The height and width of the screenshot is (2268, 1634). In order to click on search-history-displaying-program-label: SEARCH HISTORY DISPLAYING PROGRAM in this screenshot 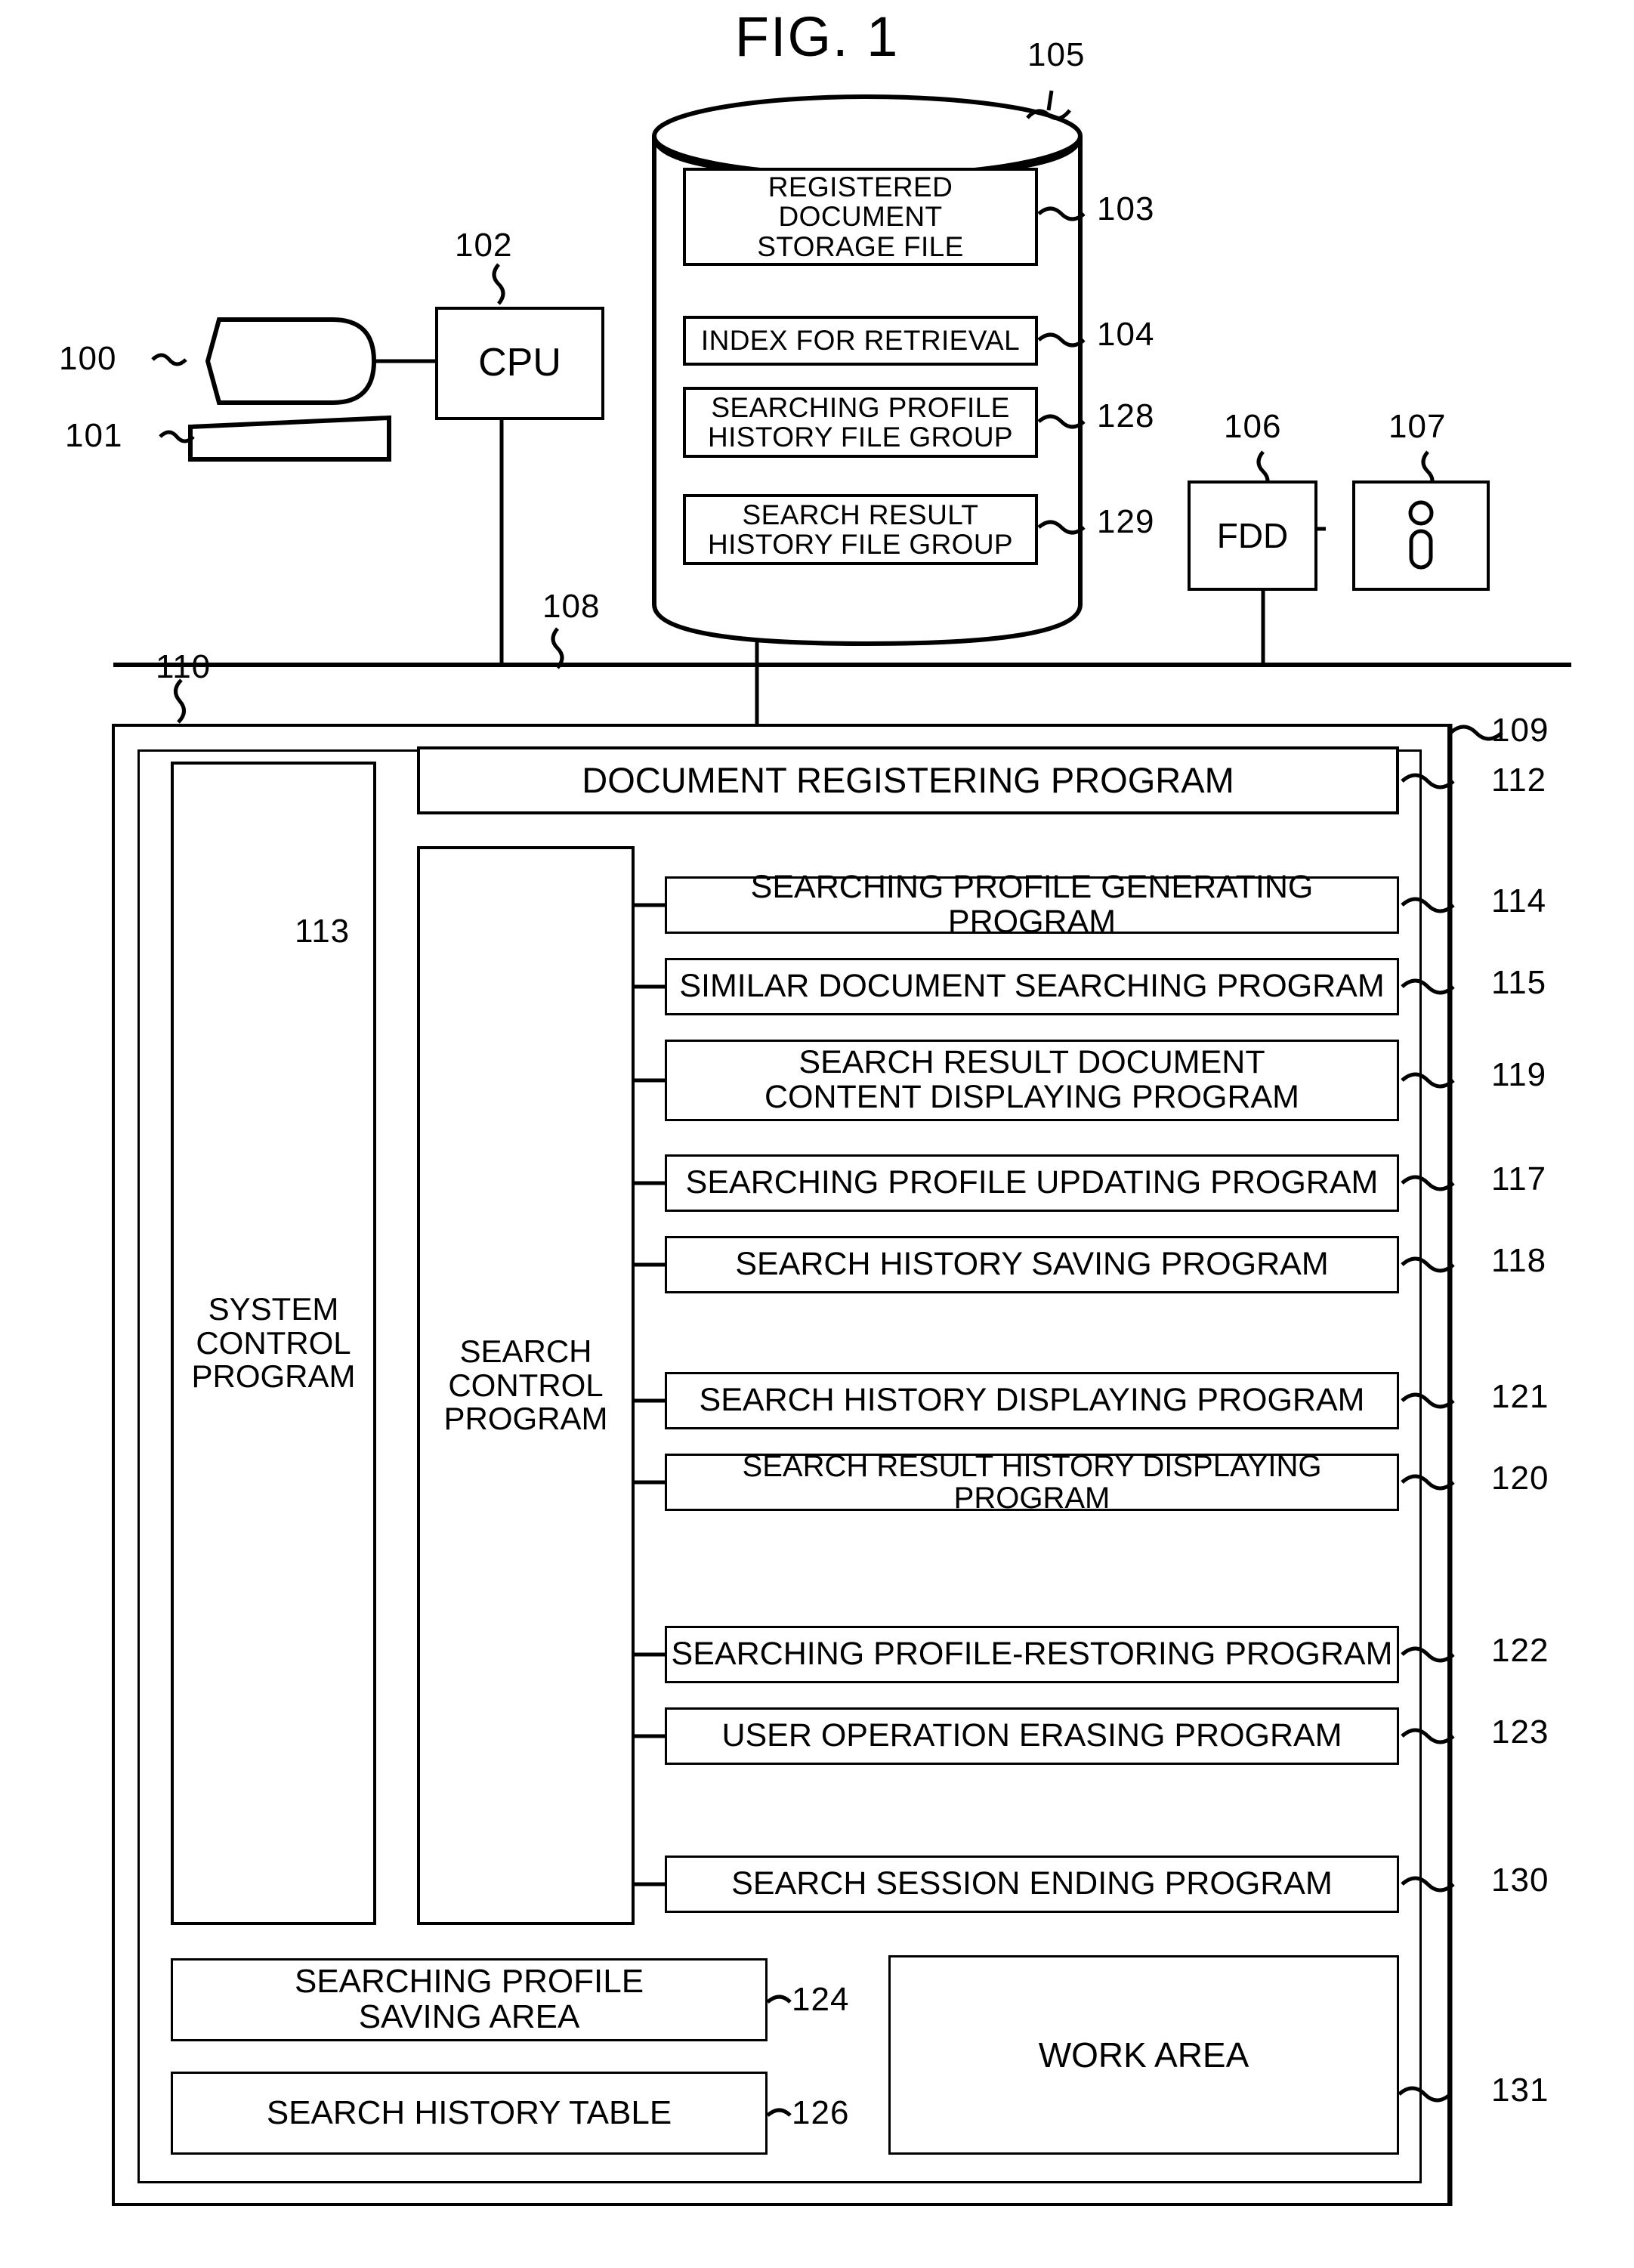, I will do `click(1032, 1400)`.